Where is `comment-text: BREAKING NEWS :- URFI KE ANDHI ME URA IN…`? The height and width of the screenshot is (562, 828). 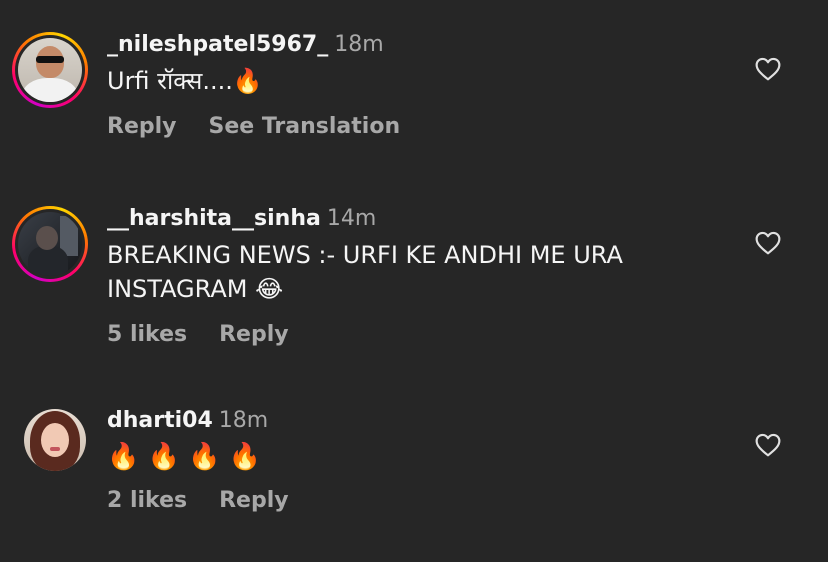
comment-text: BREAKING NEWS :- URFI KE ANDHI ME URA IN… is located at coordinates (417, 272).